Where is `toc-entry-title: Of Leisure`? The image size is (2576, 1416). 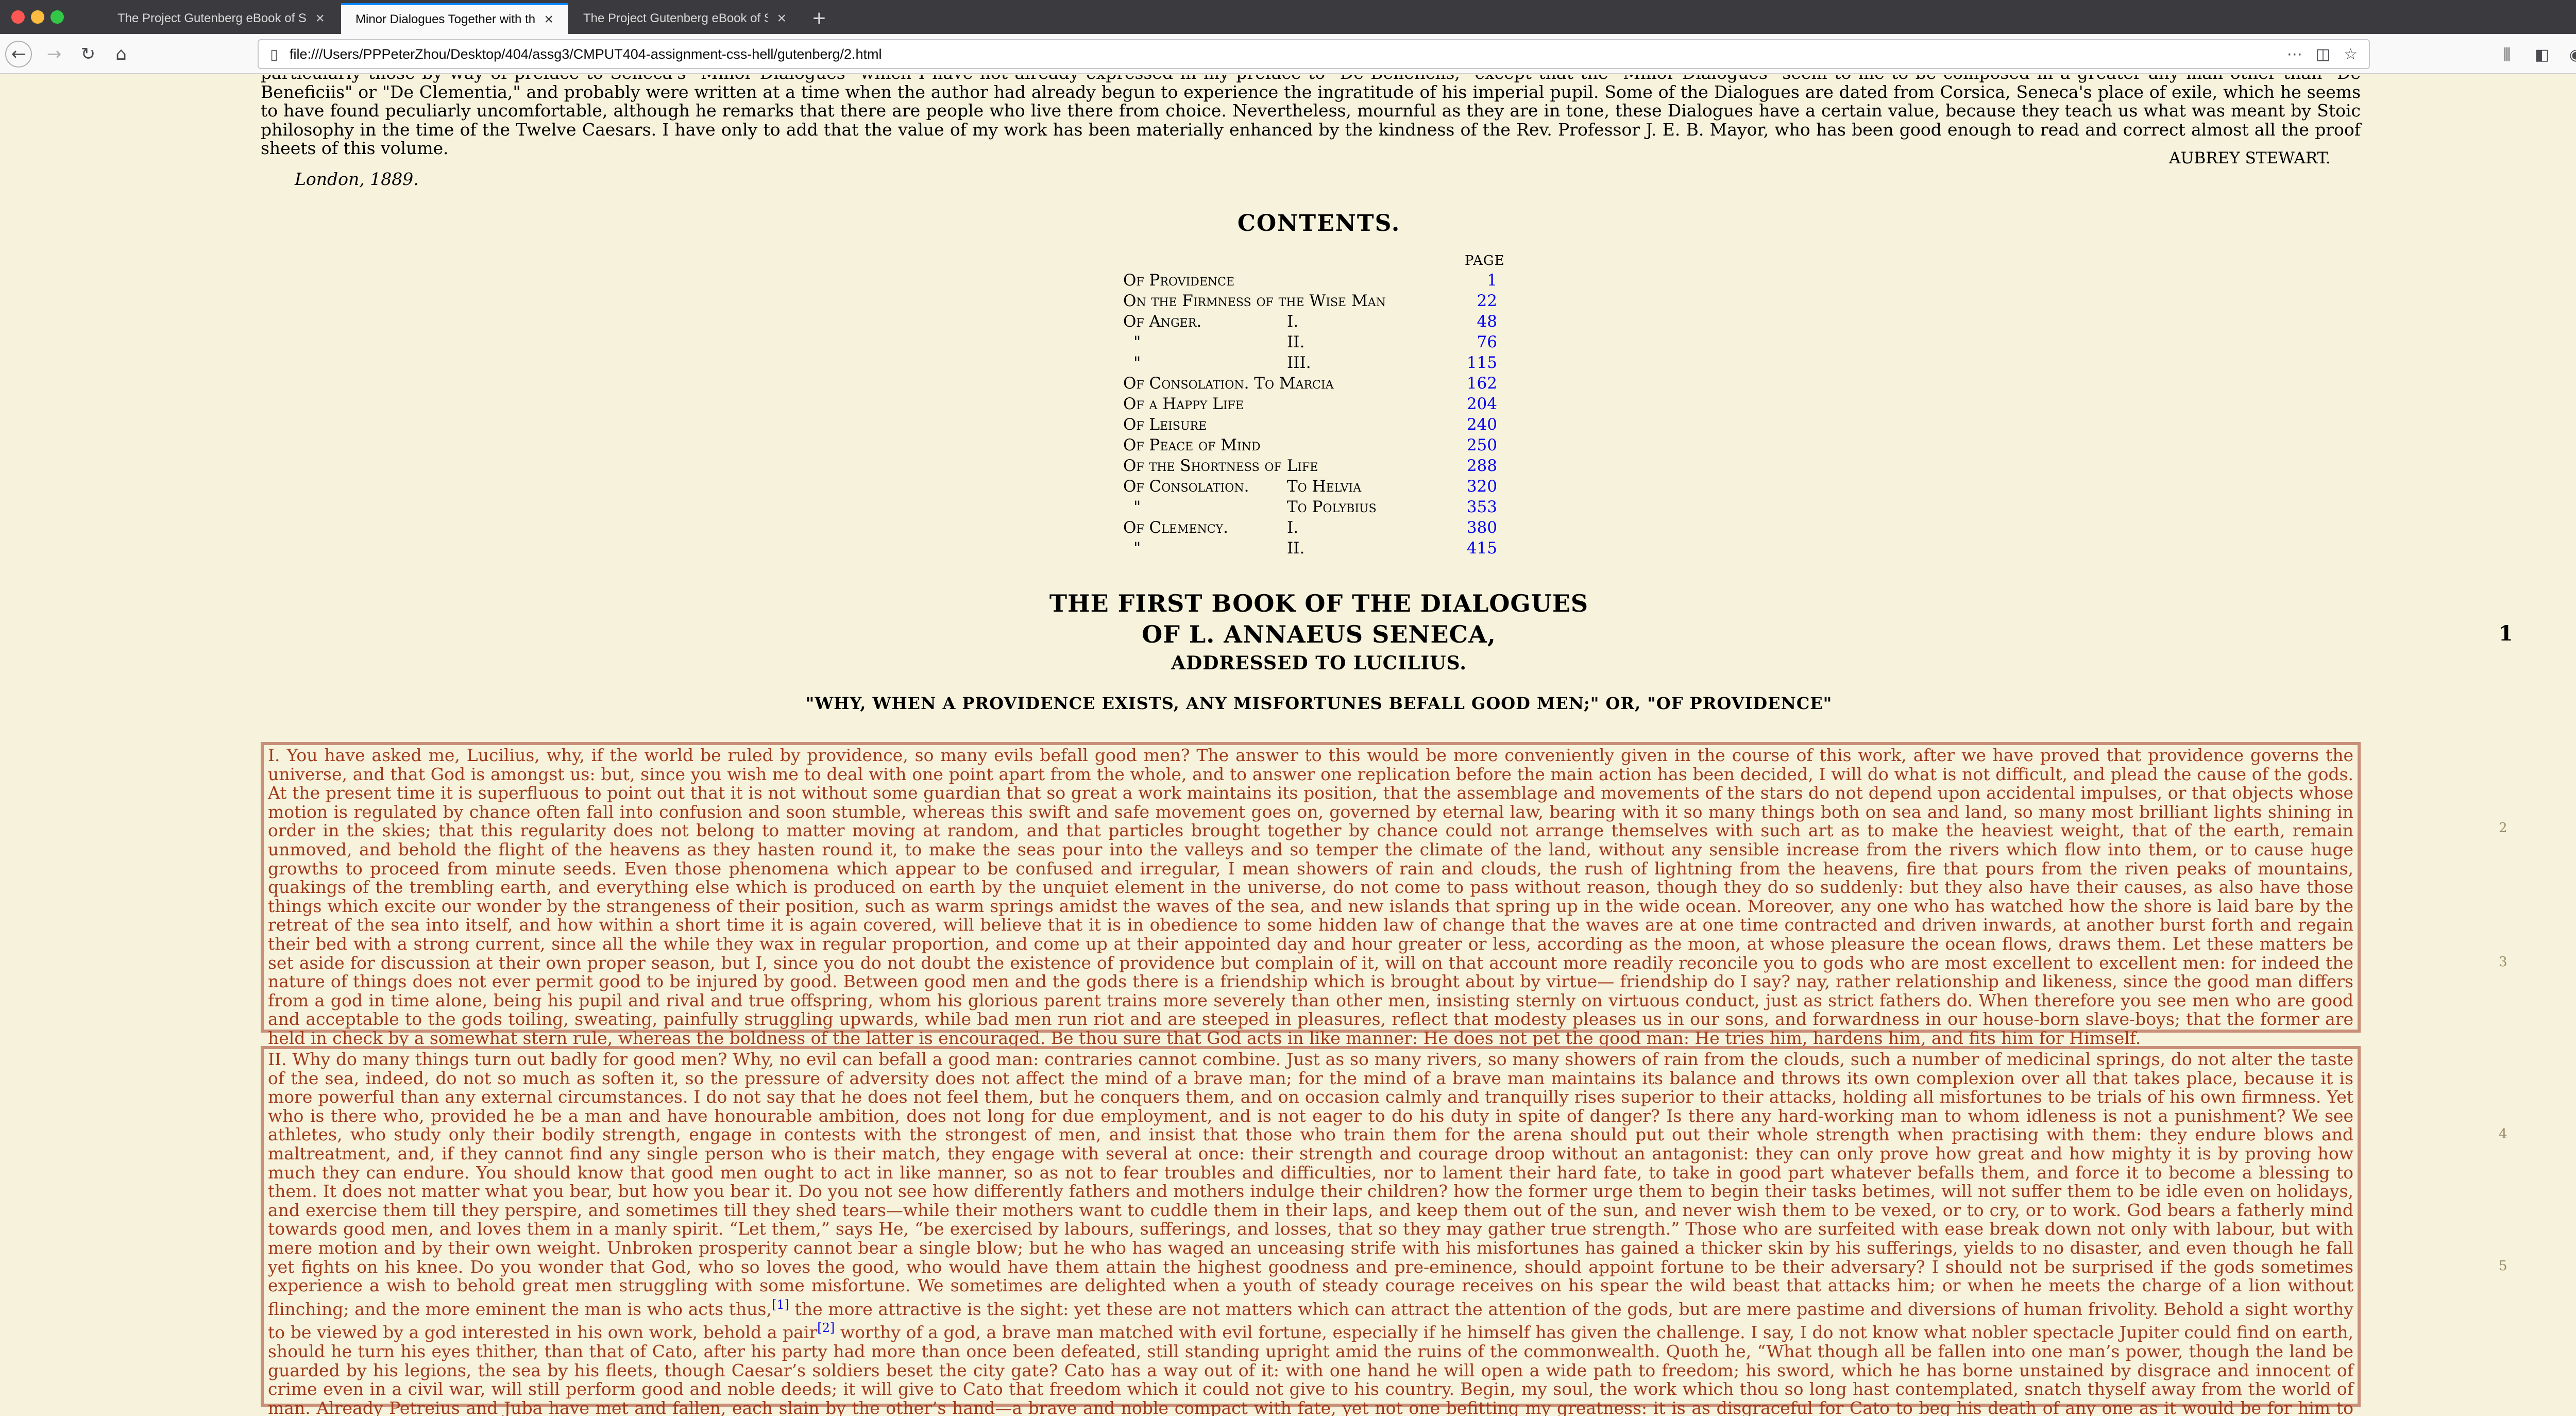 toc-entry-title: Of Leisure is located at coordinates (1165, 424).